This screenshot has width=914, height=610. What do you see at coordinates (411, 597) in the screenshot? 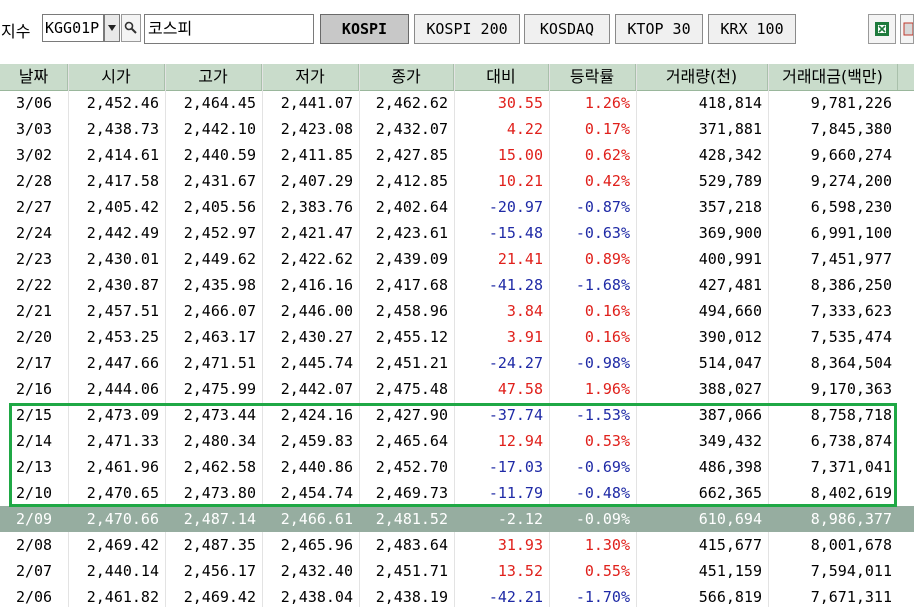
I see `close-cell: 2,438.19` at bounding box center [411, 597].